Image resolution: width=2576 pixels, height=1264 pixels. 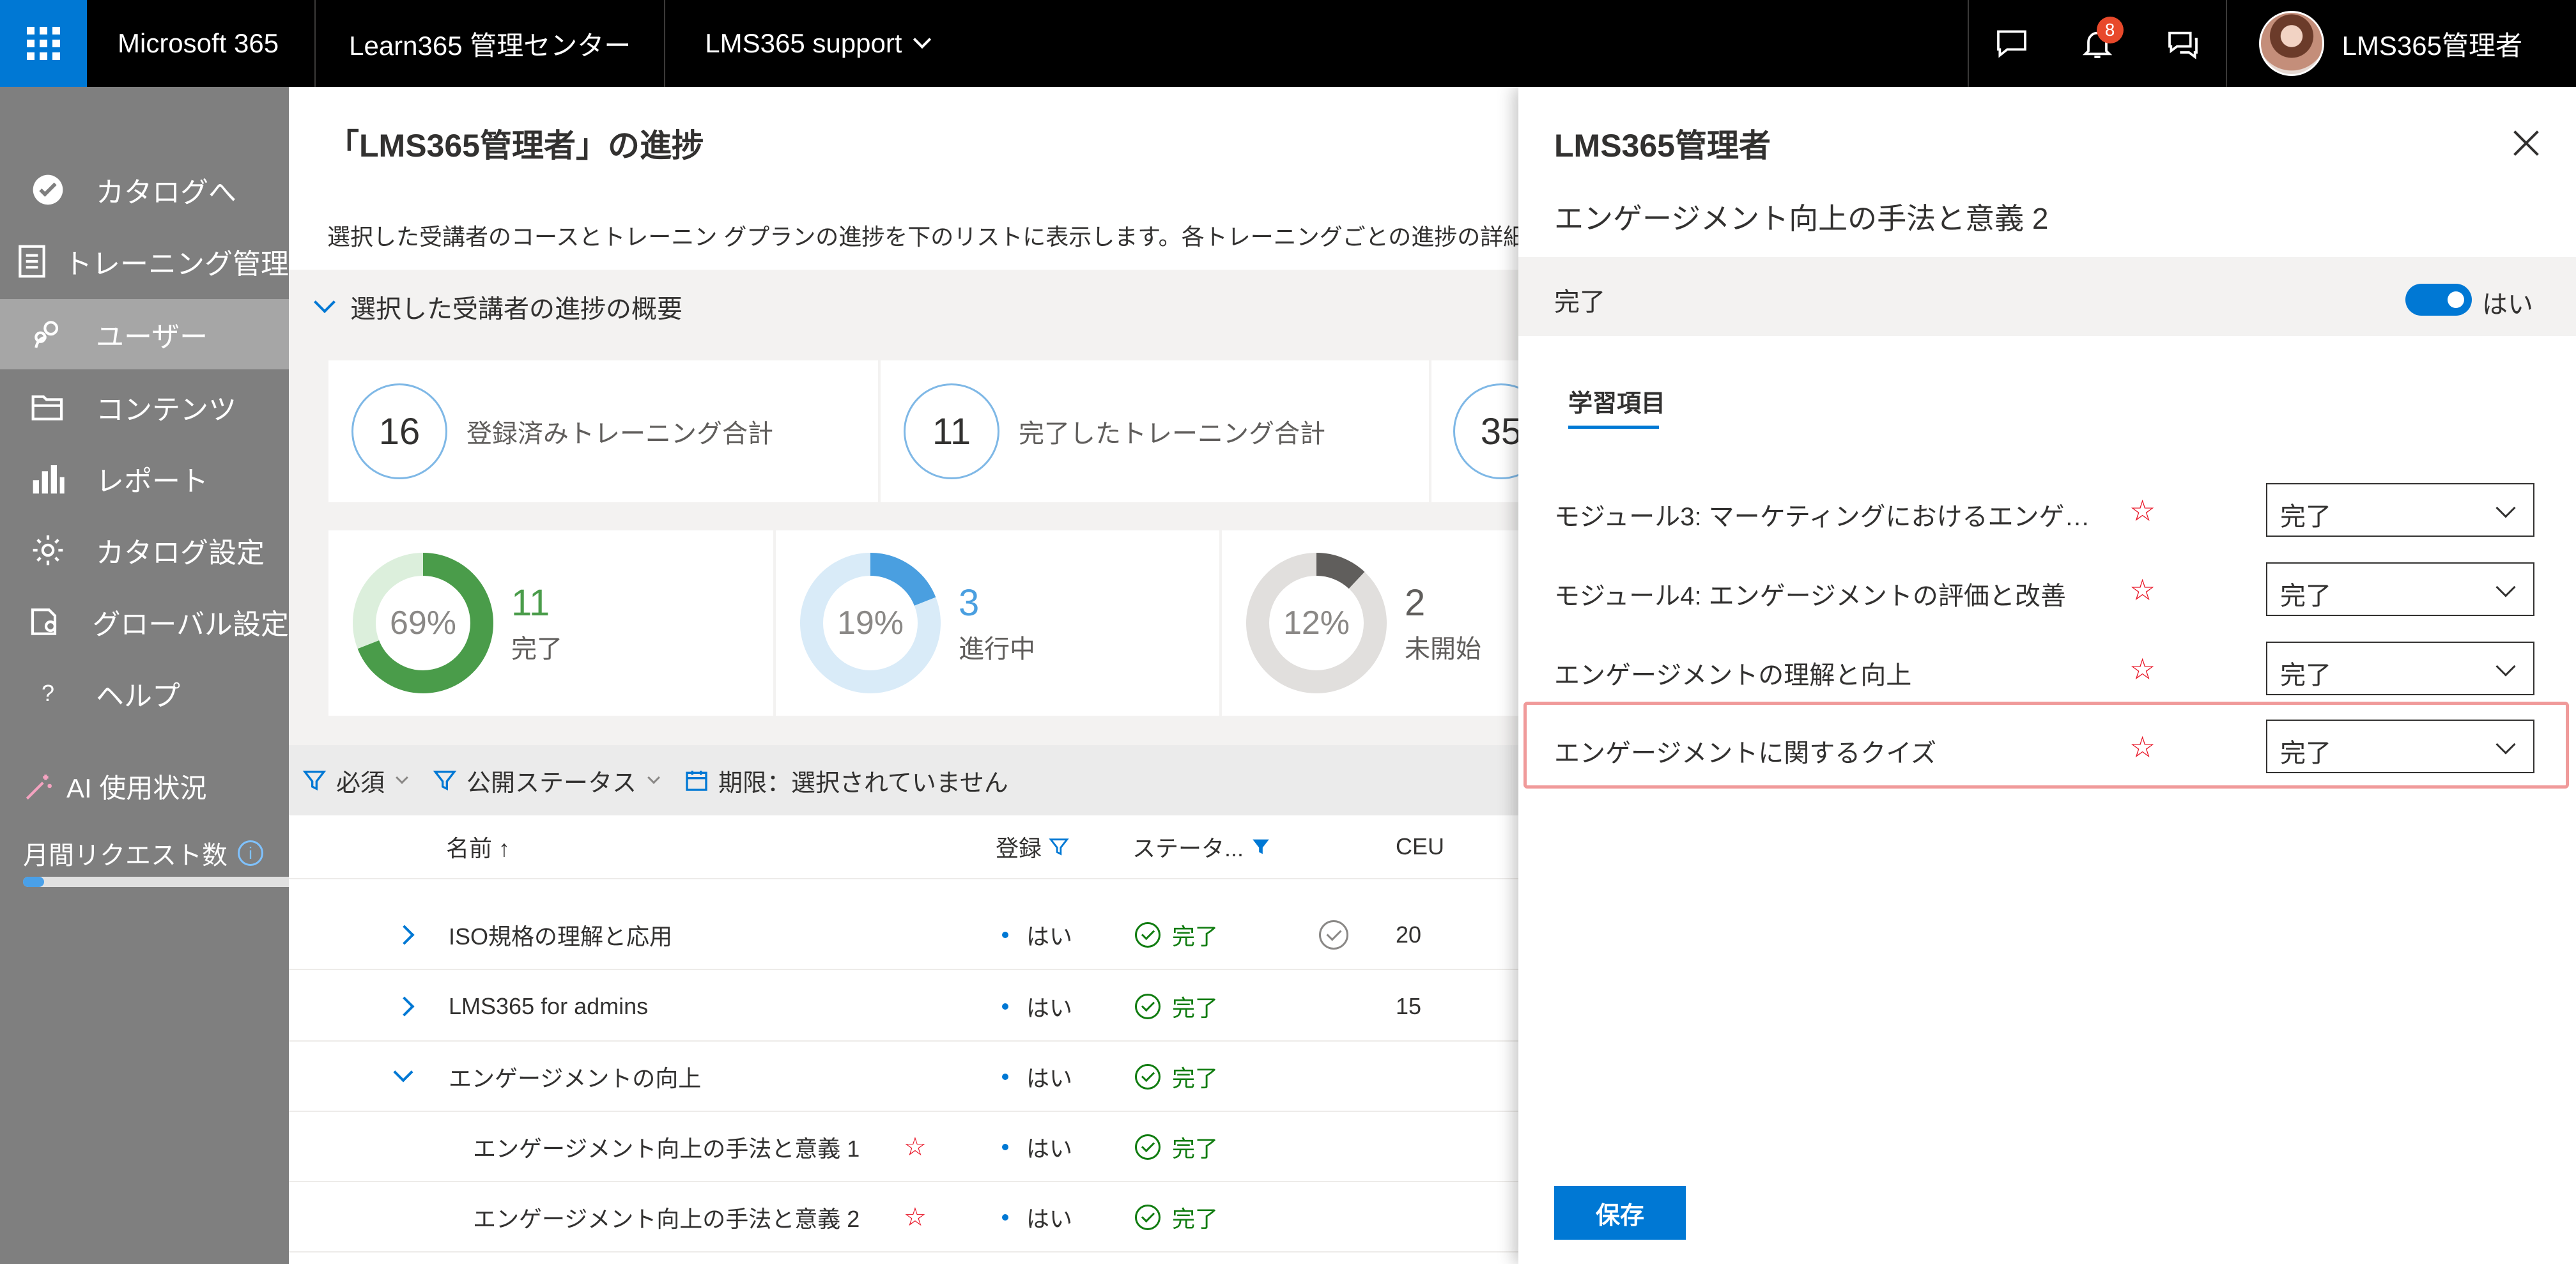 I want to click on nav-item-catalog-settings: カタログ設定, so click(x=144, y=550).